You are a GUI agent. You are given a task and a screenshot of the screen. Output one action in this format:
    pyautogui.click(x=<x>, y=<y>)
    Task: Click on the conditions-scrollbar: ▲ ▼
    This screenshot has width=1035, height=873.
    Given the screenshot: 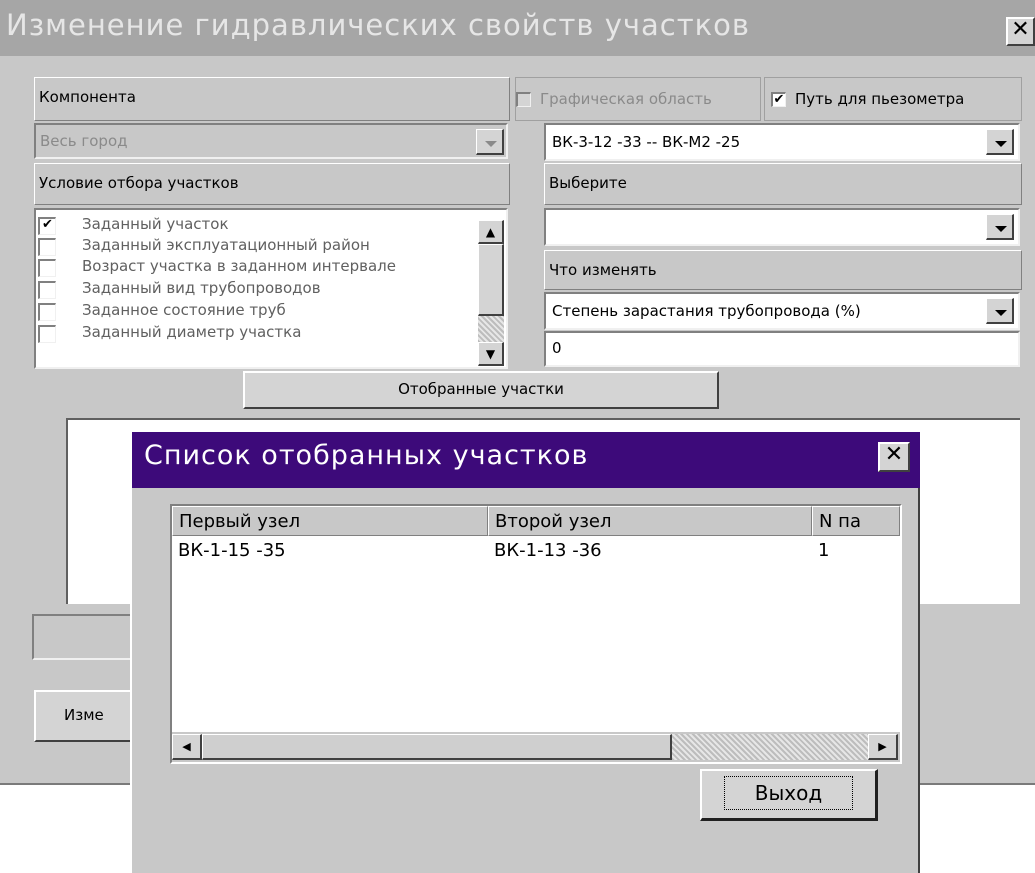 What is the action you would take?
    pyautogui.click(x=491, y=293)
    